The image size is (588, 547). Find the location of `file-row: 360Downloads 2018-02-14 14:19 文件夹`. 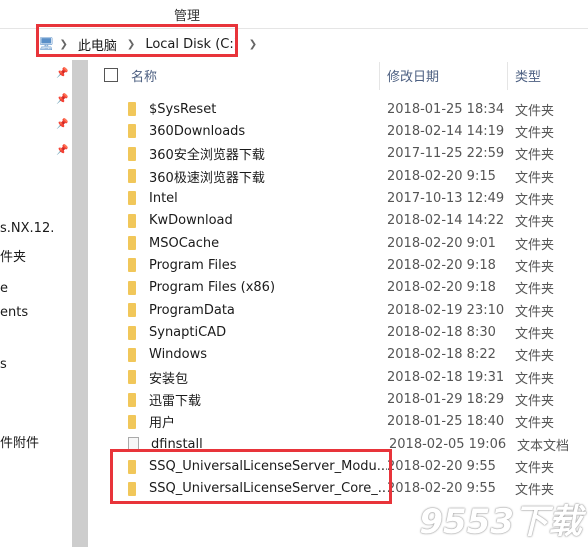

file-row: 360Downloads 2018-02-14 14:19 文件夹 is located at coordinates (358, 131).